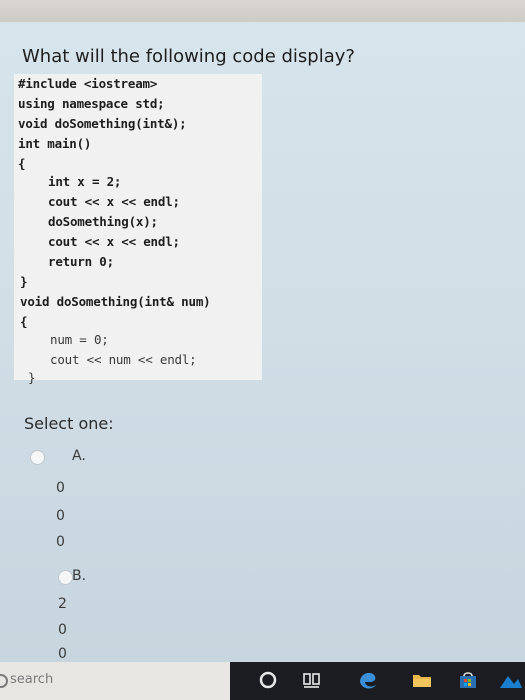 The height and width of the screenshot is (700, 525). Describe the element at coordinates (65, 577) in the screenshot. I see `option-b-radio` at that location.